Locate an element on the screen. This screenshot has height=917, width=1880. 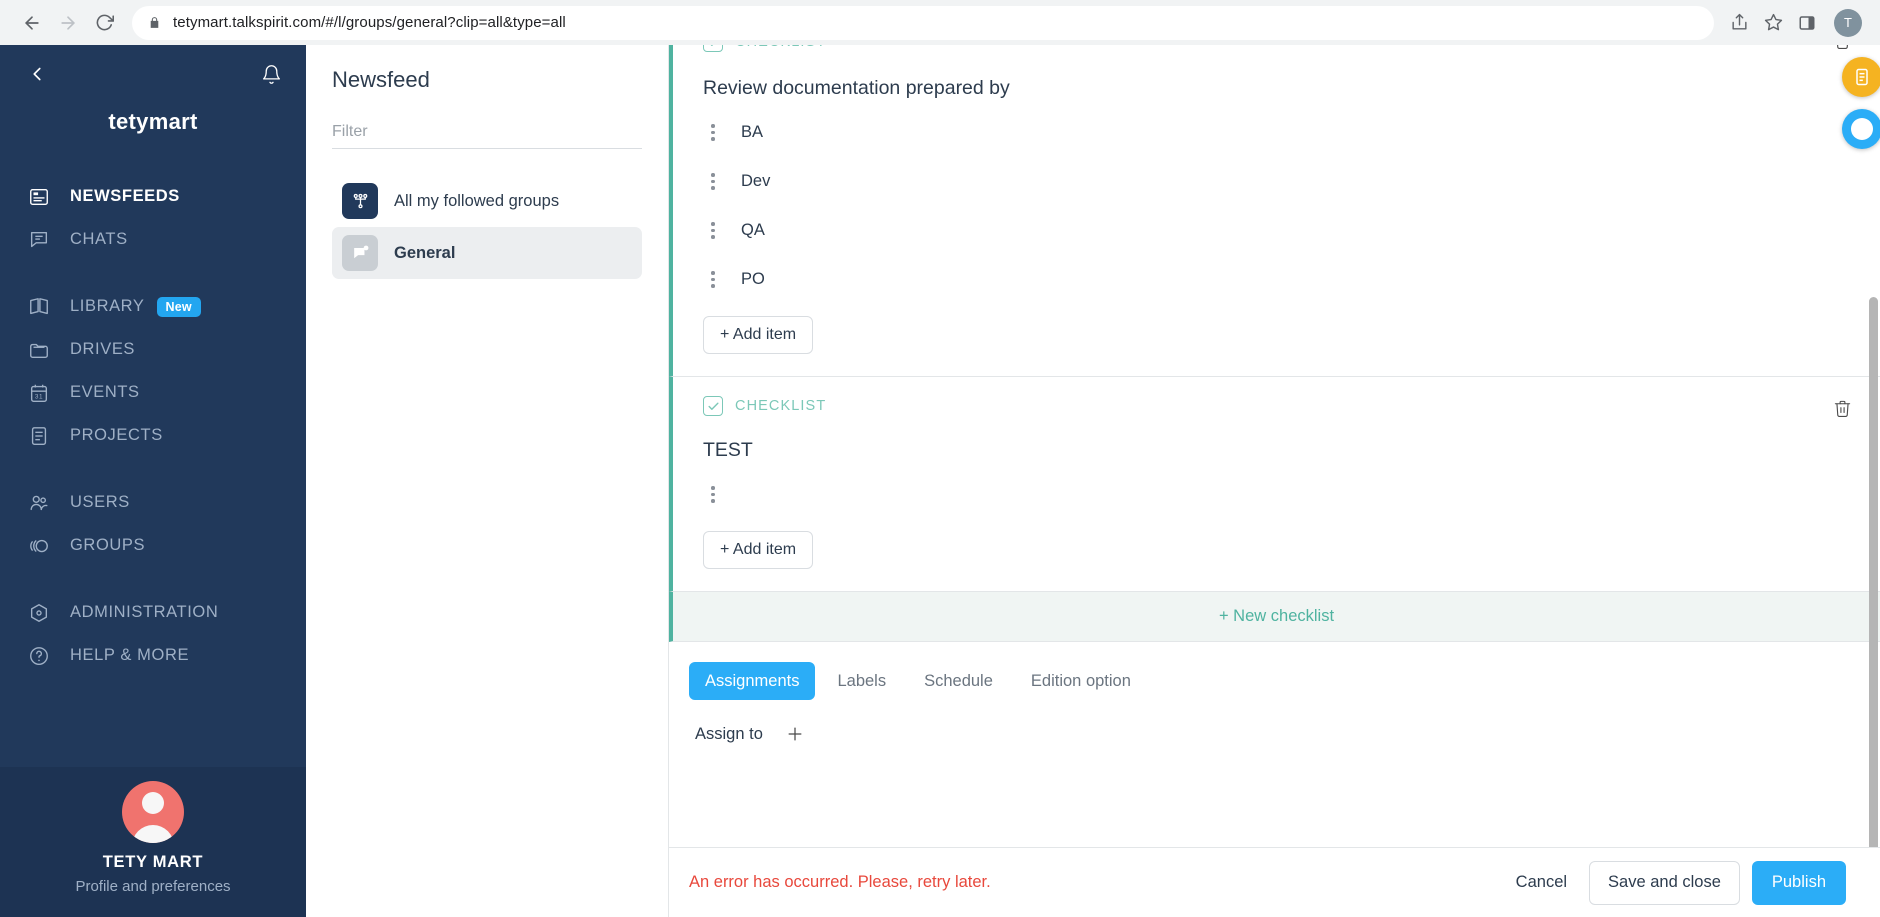
support-widget-icon is located at coordinates (1861, 129).